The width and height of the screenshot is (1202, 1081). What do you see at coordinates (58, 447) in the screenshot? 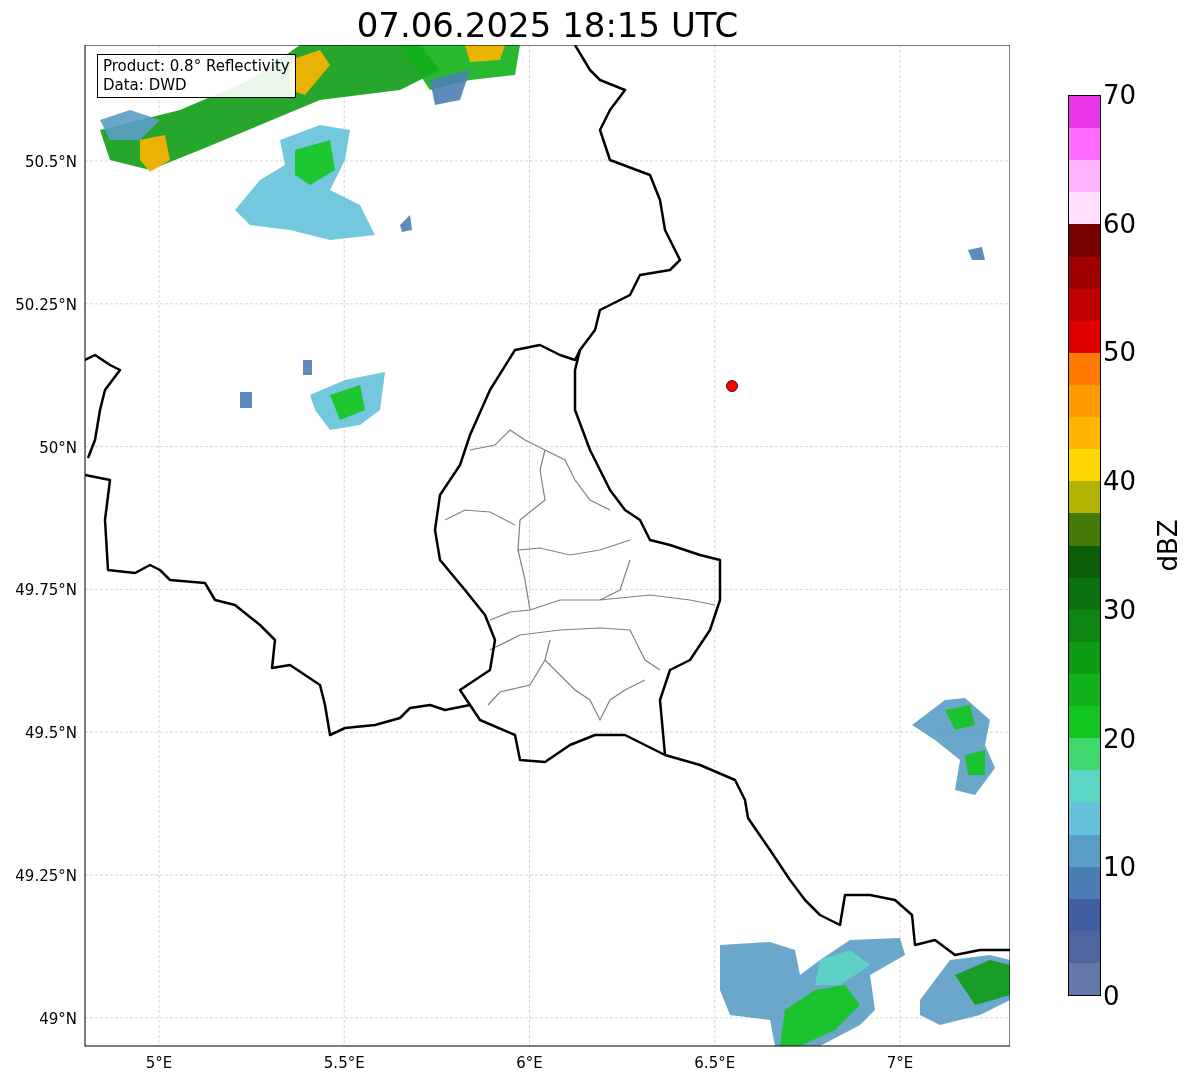
I see `latitude-tick-label: 50°N` at bounding box center [58, 447].